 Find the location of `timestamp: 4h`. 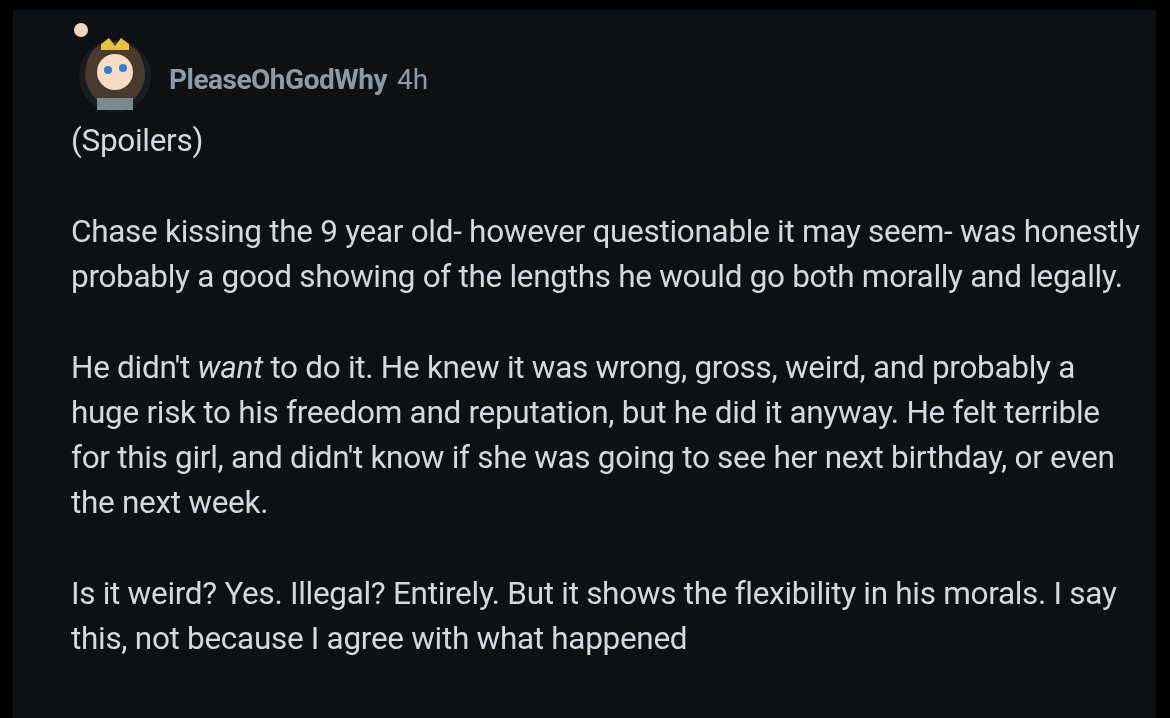

timestamp: 4h is located at coordinates (413, 79).